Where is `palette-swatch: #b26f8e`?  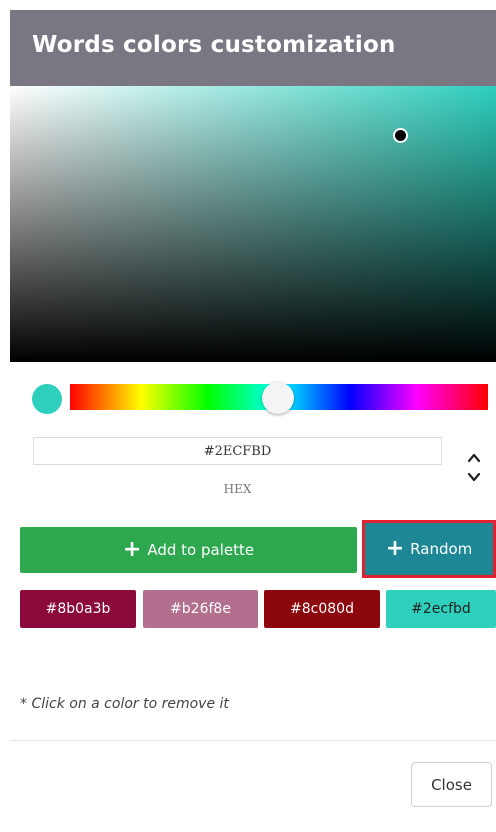
palette-swatch: #b26f8e is located at coordinates (200, 609).